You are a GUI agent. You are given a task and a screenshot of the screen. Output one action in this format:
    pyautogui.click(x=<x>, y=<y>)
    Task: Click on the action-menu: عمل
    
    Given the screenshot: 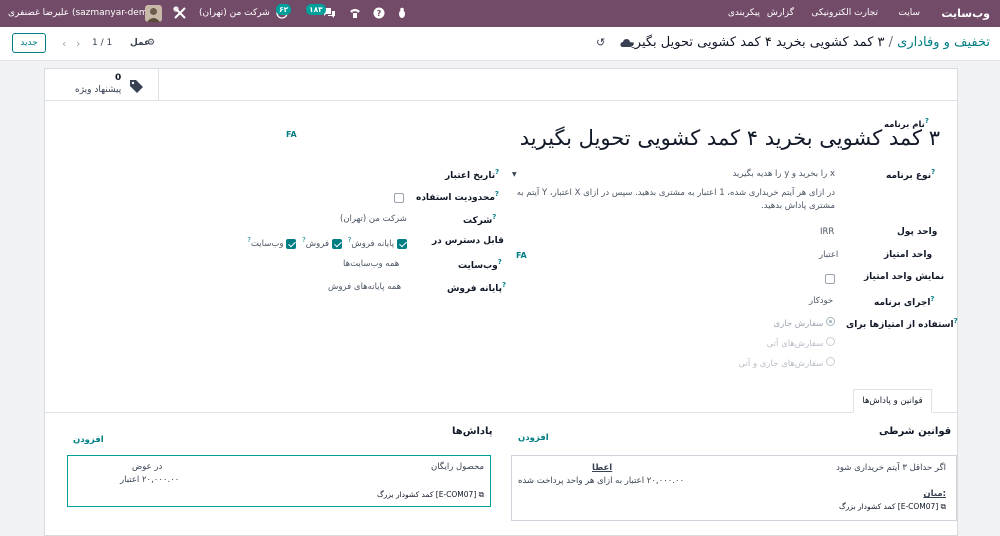 What is the action you would take?
    pyautogui.click(x=140, y=43)
    